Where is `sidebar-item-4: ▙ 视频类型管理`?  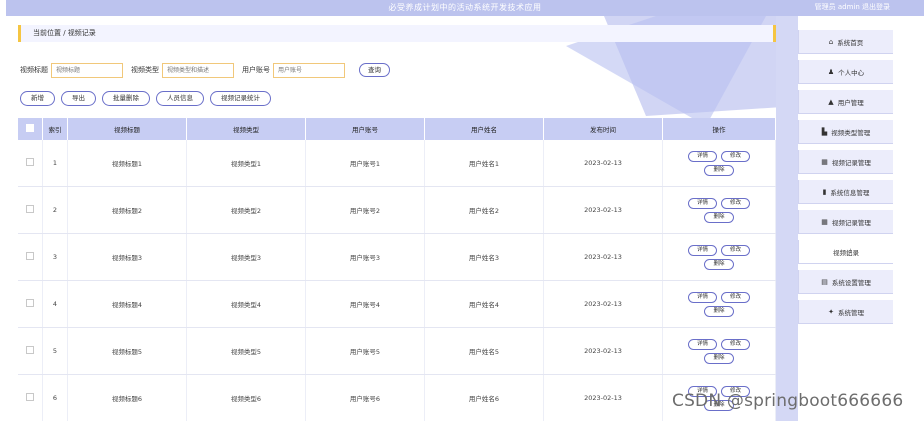
sidebar-item-4: ▙ 视频类型管理 is located at coordinates (845, 132).